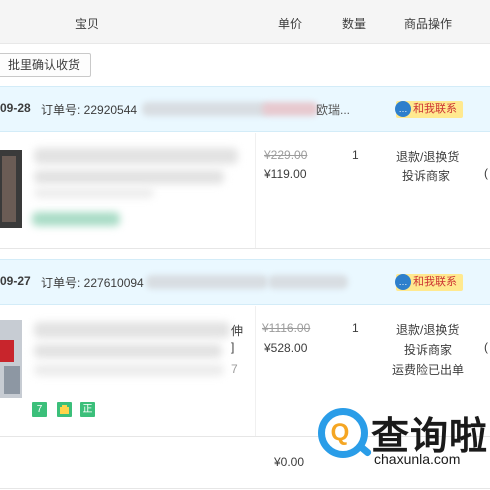 This screenshot has width=490, height=490. I want to click on product-title-fragment: ], so click(233, 347).